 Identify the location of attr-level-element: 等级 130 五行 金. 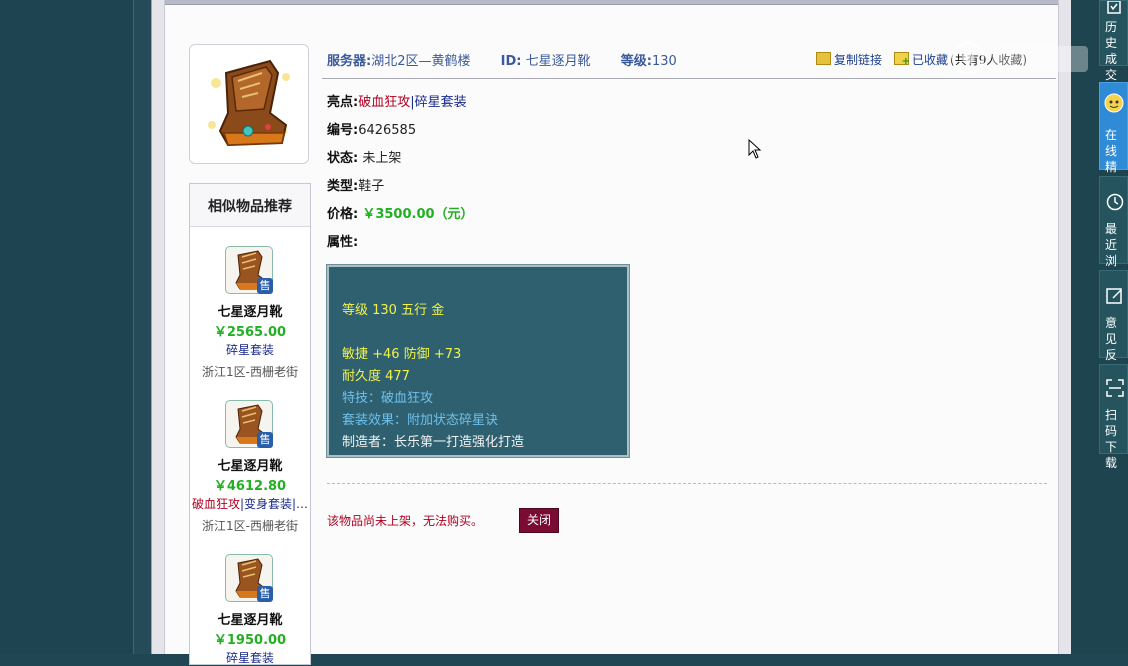
(393, 310).